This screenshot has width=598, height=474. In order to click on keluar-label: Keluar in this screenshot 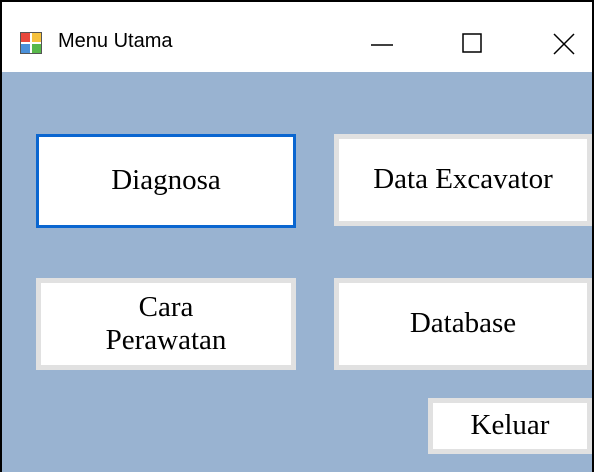, I will do `click(510, 425)`.